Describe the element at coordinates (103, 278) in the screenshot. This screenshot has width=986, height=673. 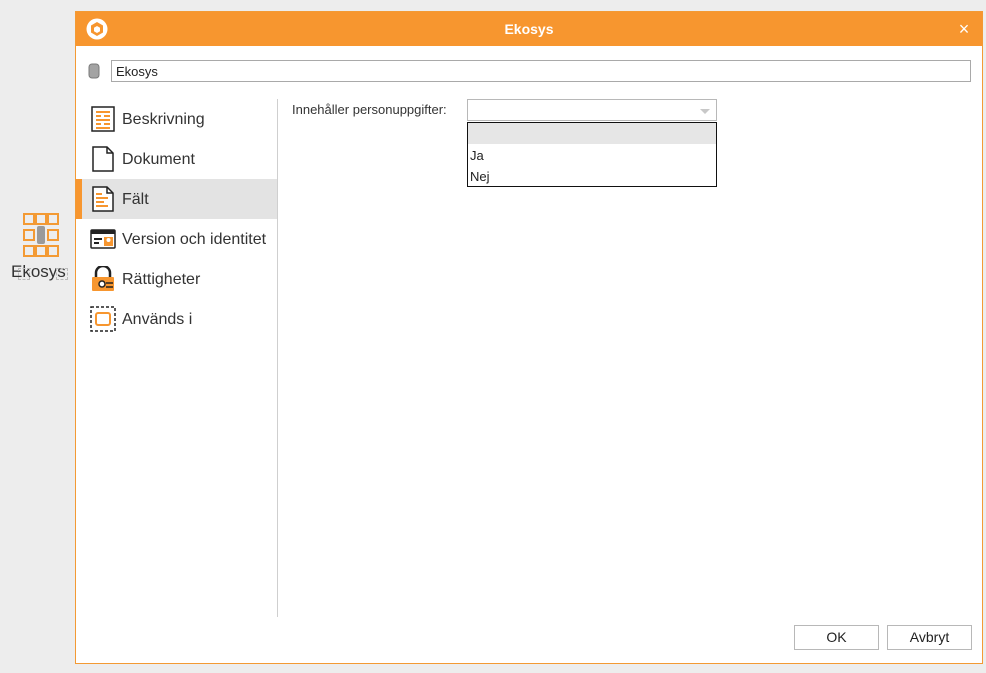
I see `lock-icon` at that location.